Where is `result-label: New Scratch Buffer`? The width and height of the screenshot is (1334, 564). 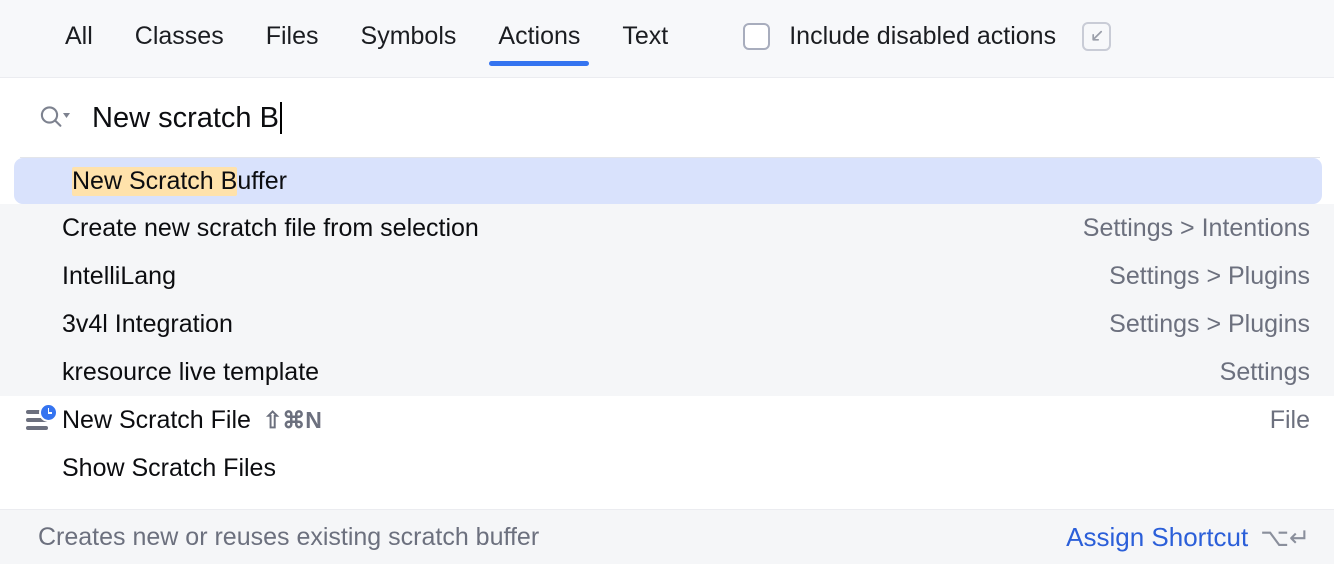 result-label: New Scratch Buffer is located at coordinates (179, 181).